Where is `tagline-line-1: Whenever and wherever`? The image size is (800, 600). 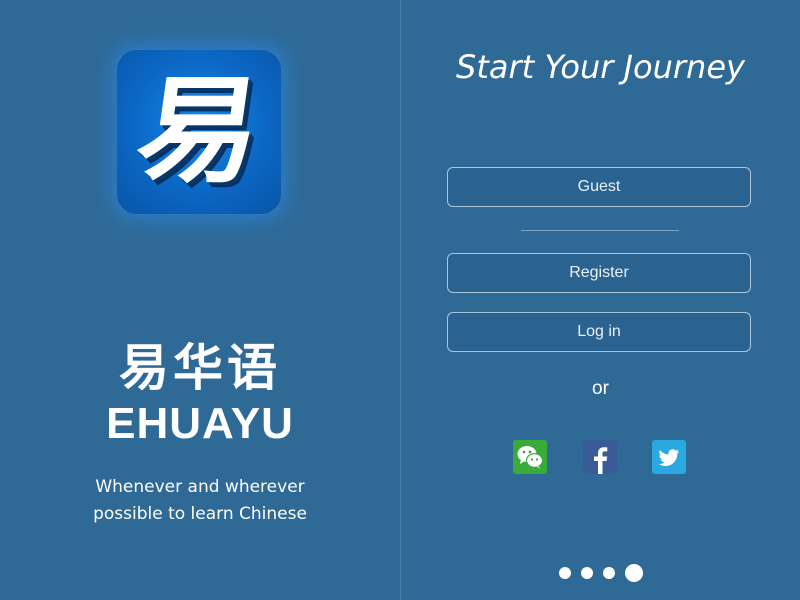
tagline-line-1: Whenever and wherever is located at coordinates (200, 487).